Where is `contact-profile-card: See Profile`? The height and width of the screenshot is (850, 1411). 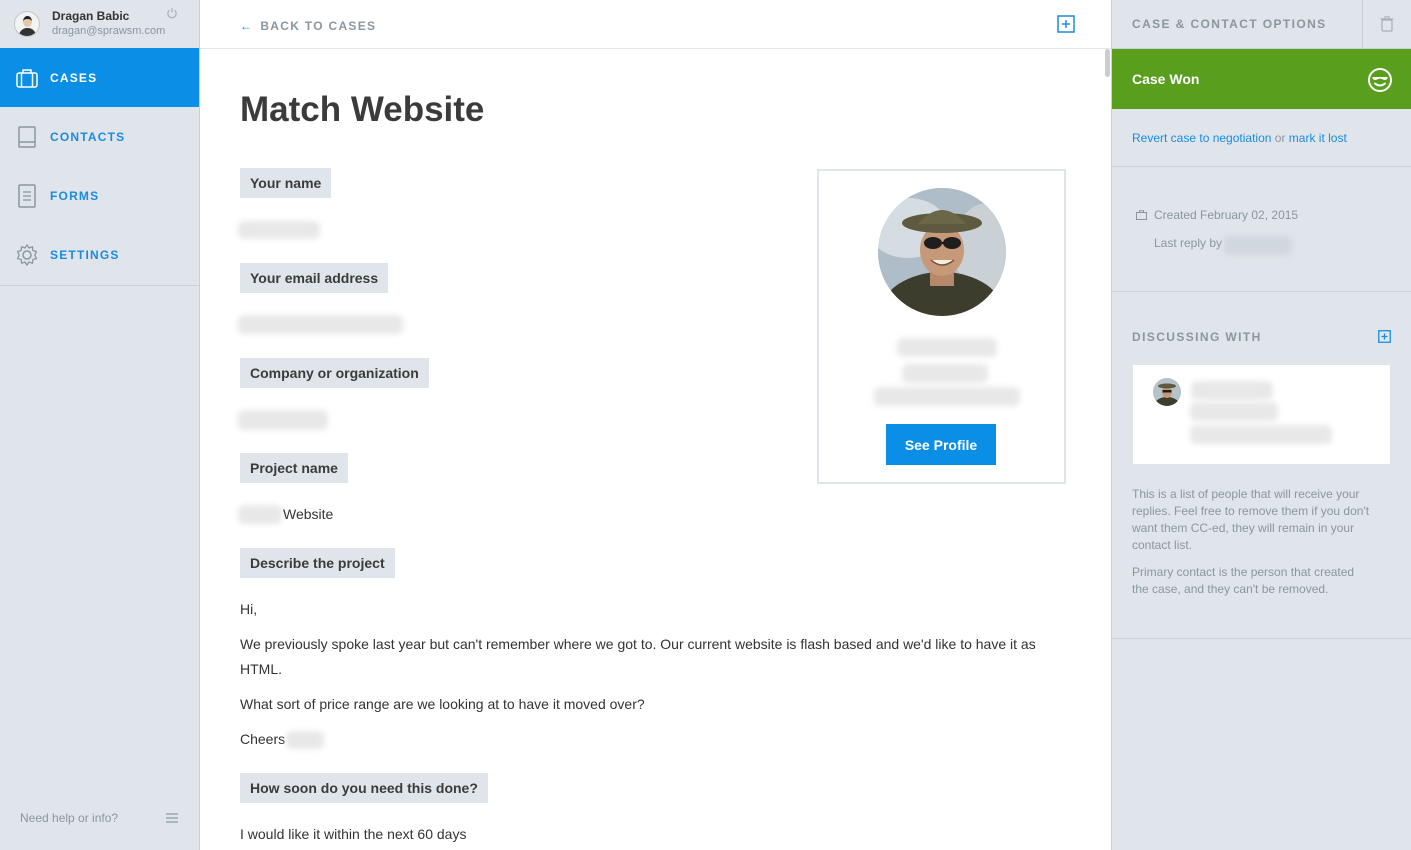
contact-profile-card: See Profile is located at coordinates (941, 326).